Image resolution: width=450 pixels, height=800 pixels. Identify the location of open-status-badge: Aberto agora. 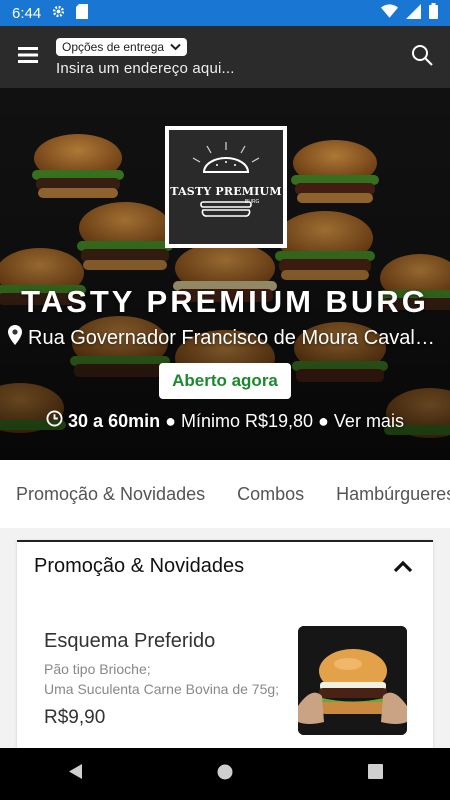
(225, 381).